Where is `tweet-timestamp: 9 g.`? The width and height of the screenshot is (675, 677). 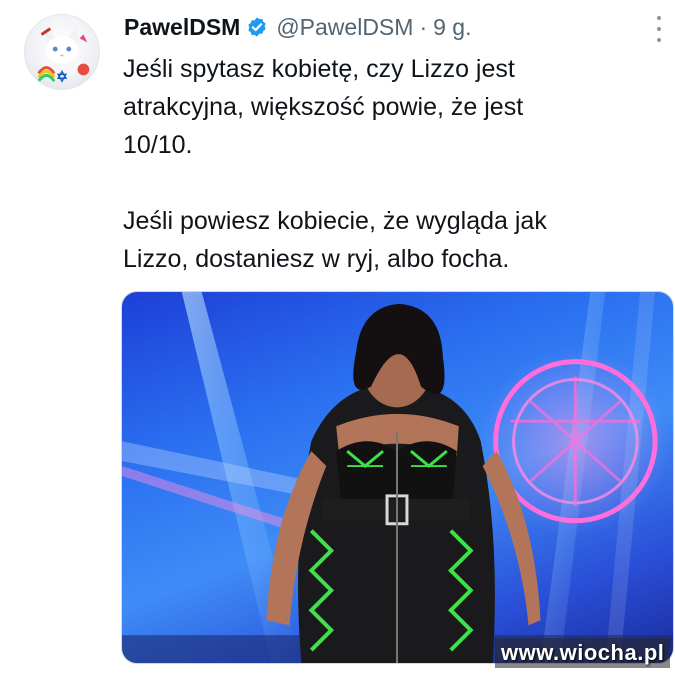 tweet-timestamp: 9 g. is located at coordinates (452, 27).